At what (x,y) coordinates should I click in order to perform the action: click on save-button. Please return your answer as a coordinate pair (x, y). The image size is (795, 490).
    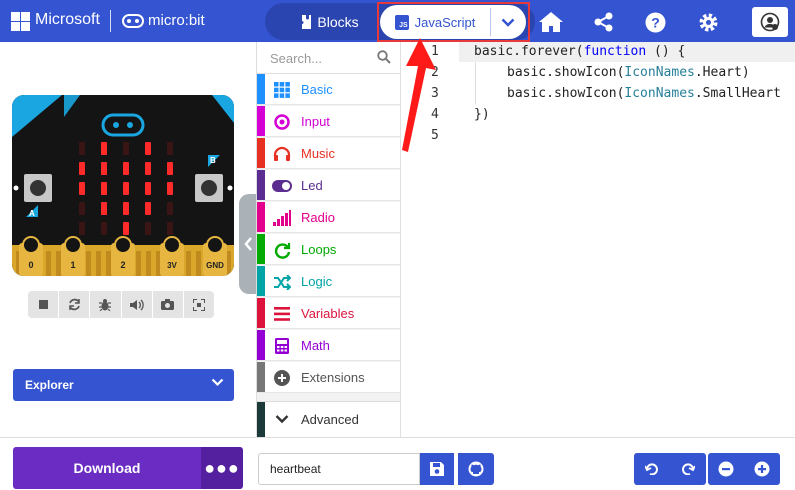
    Looking at the image, I should click on (437, 469).